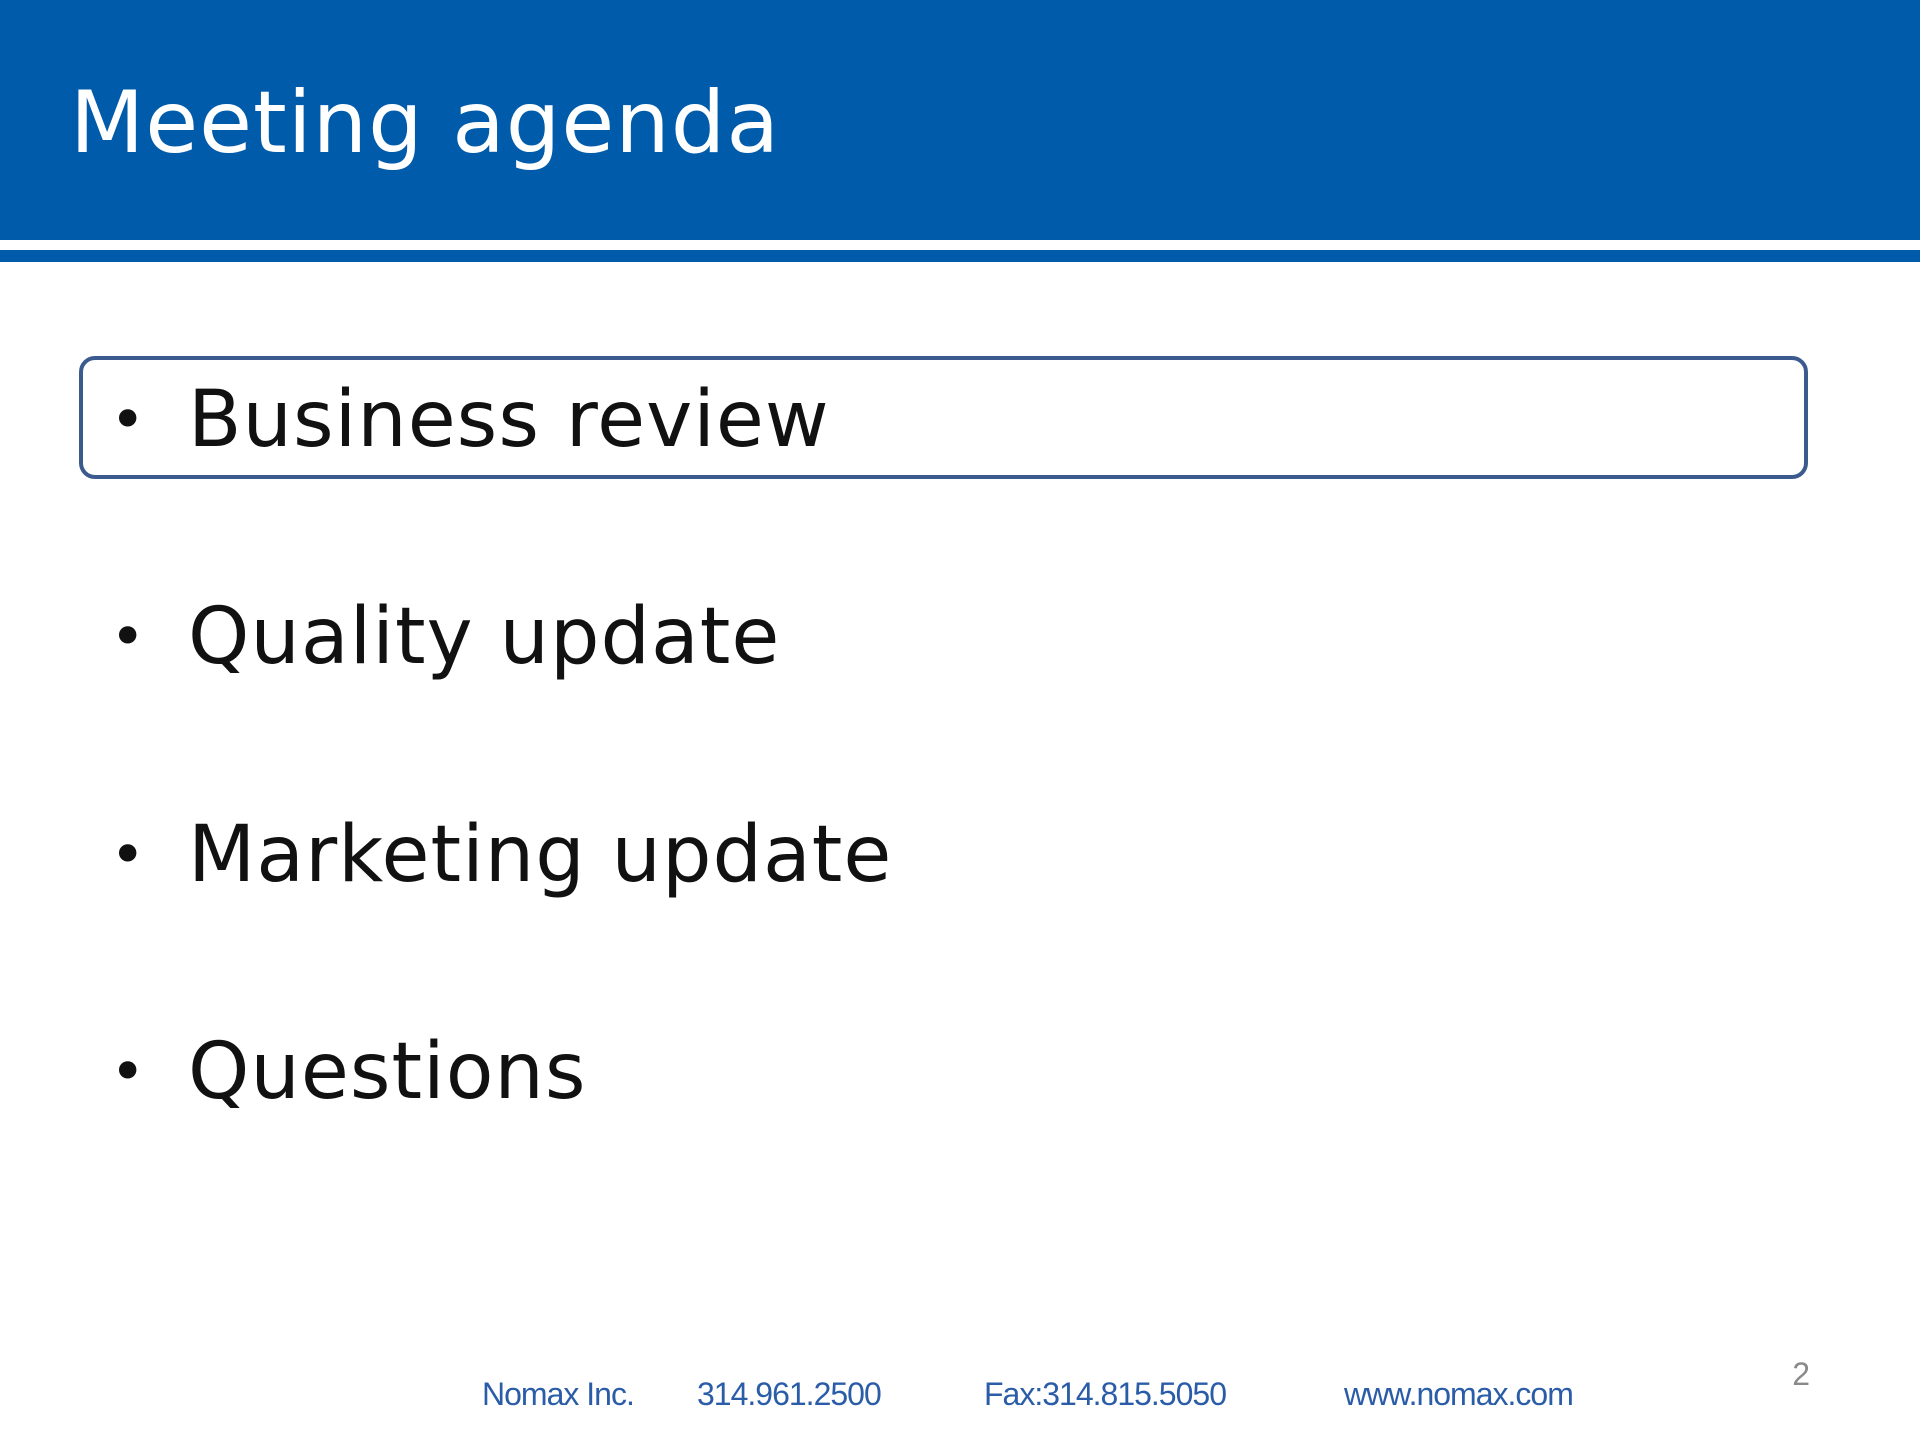  I want to click on title-divider, so click(960, 256).